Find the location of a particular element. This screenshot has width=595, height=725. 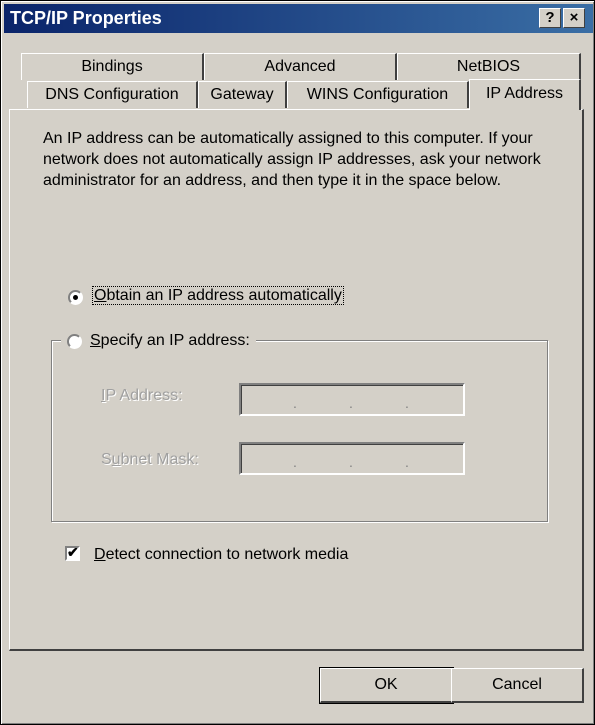

tab-netbios: NetBIOS is located at coordinates (489, 66).